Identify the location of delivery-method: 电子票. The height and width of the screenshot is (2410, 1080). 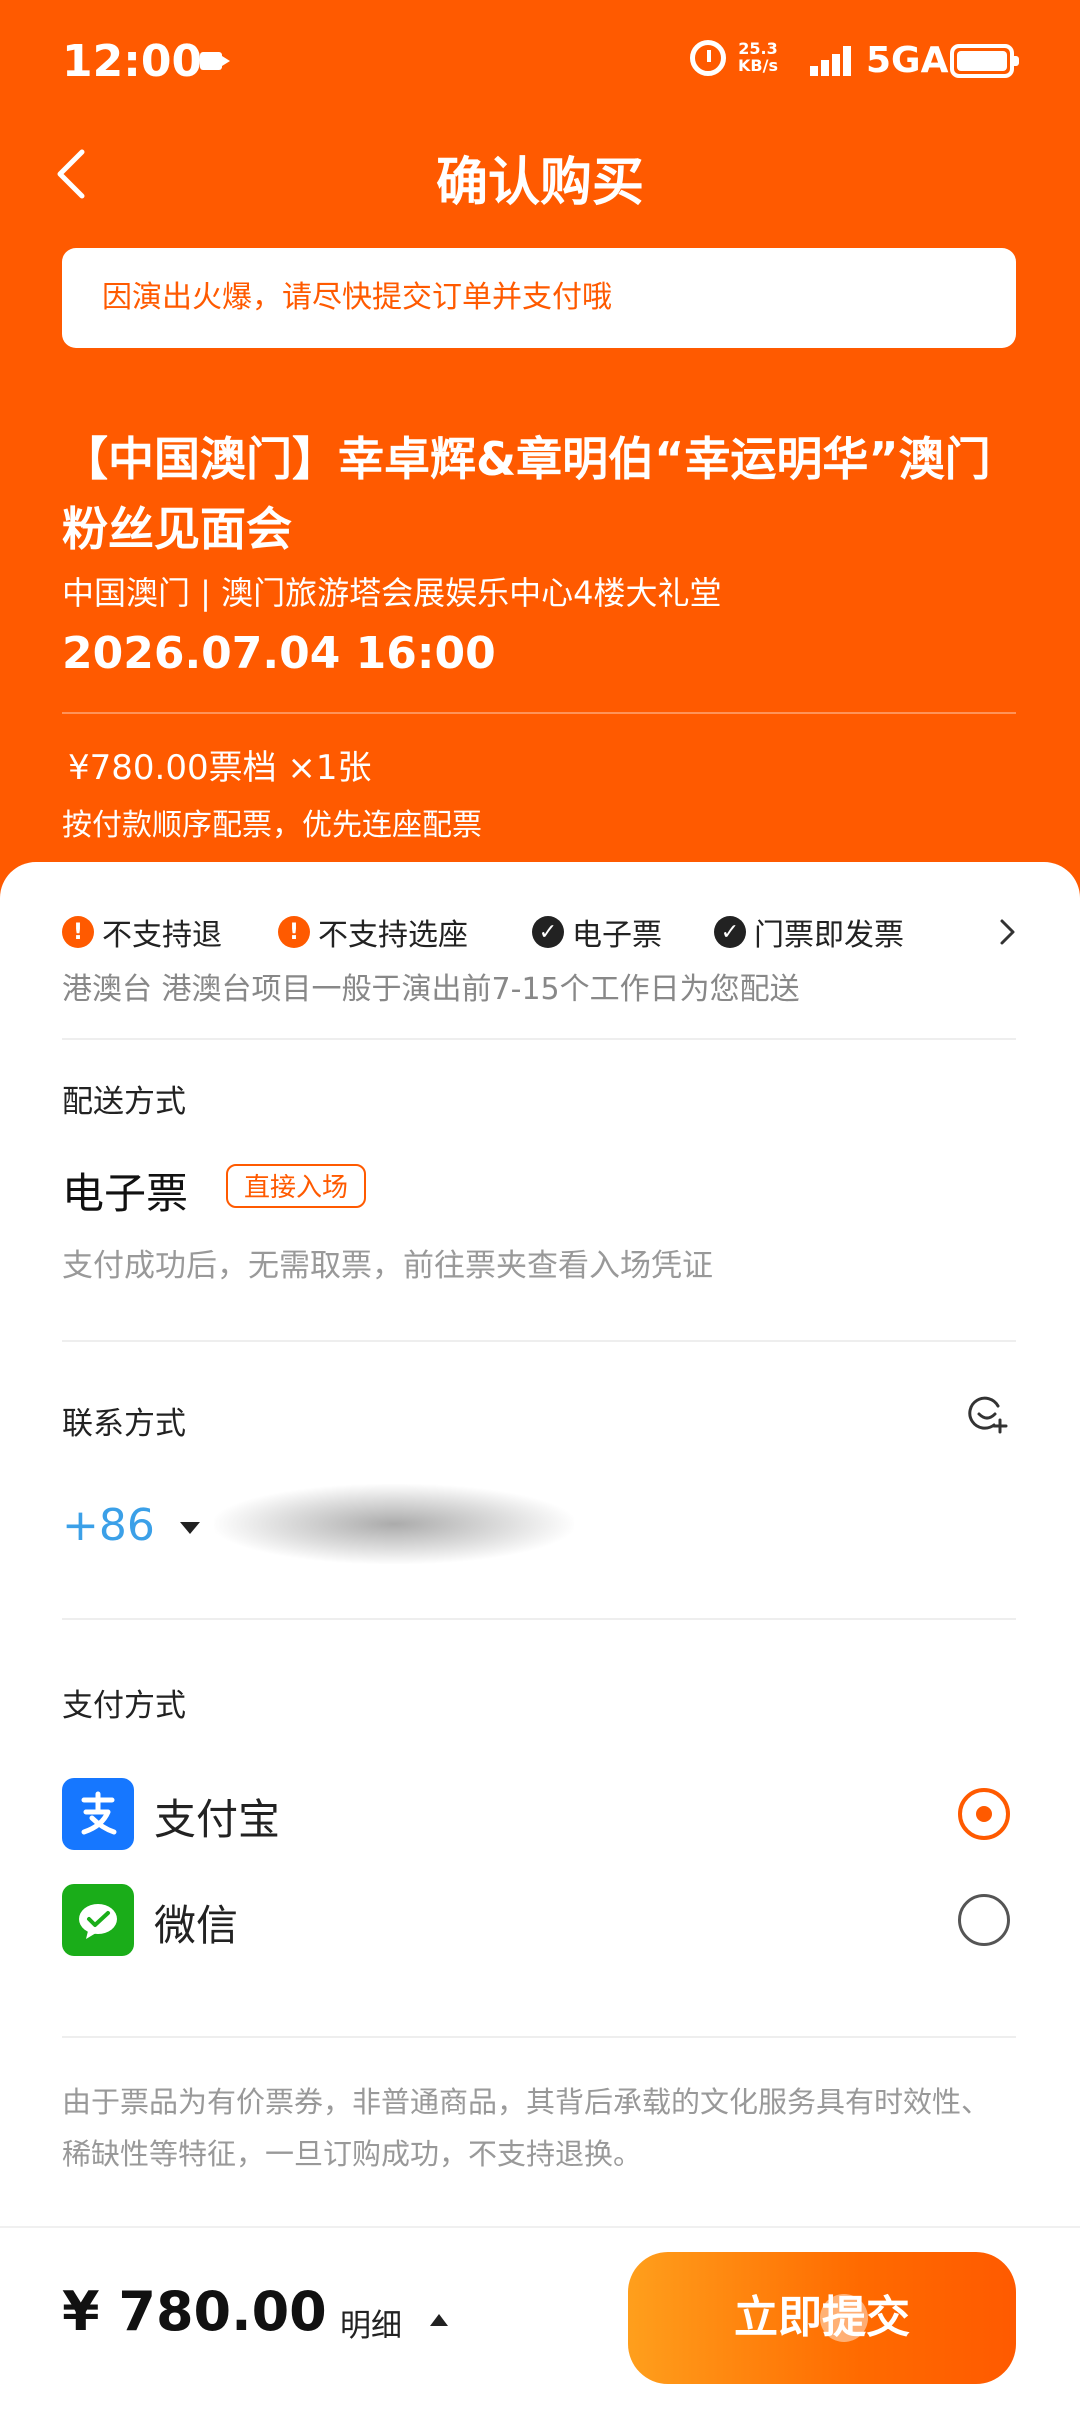
(125, 1193).